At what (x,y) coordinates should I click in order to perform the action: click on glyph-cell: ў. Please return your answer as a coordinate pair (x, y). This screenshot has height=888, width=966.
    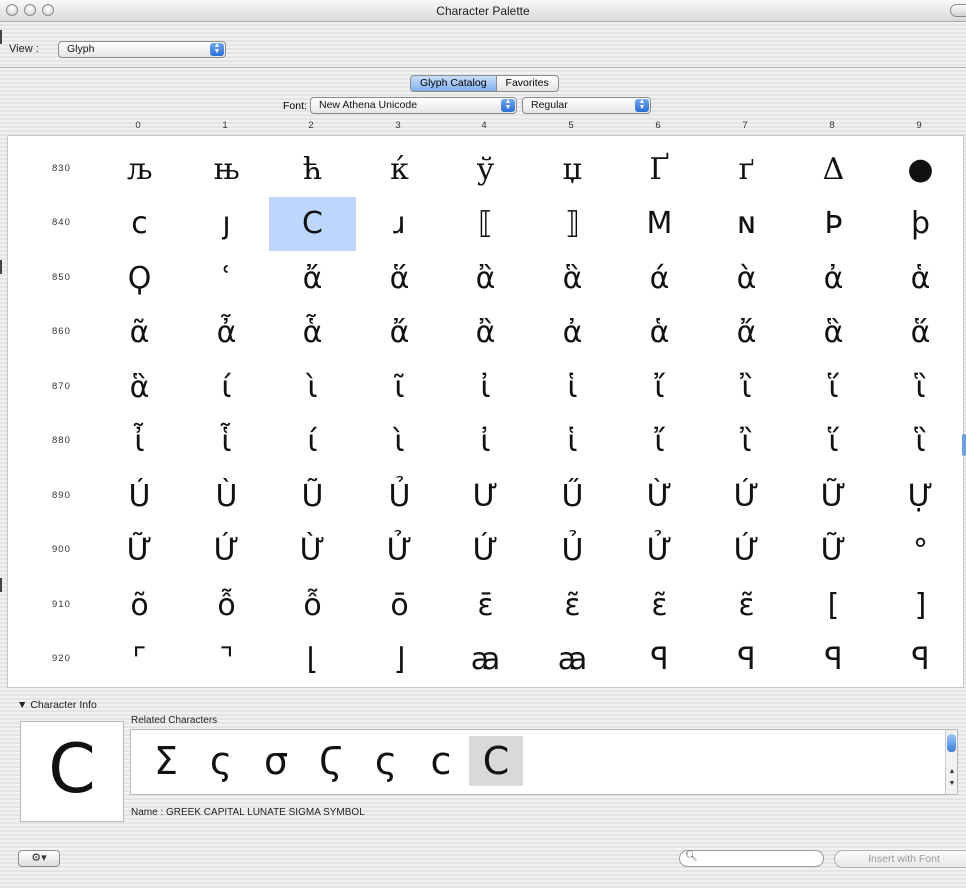
    Looking at the image, I should click on (485, 170).